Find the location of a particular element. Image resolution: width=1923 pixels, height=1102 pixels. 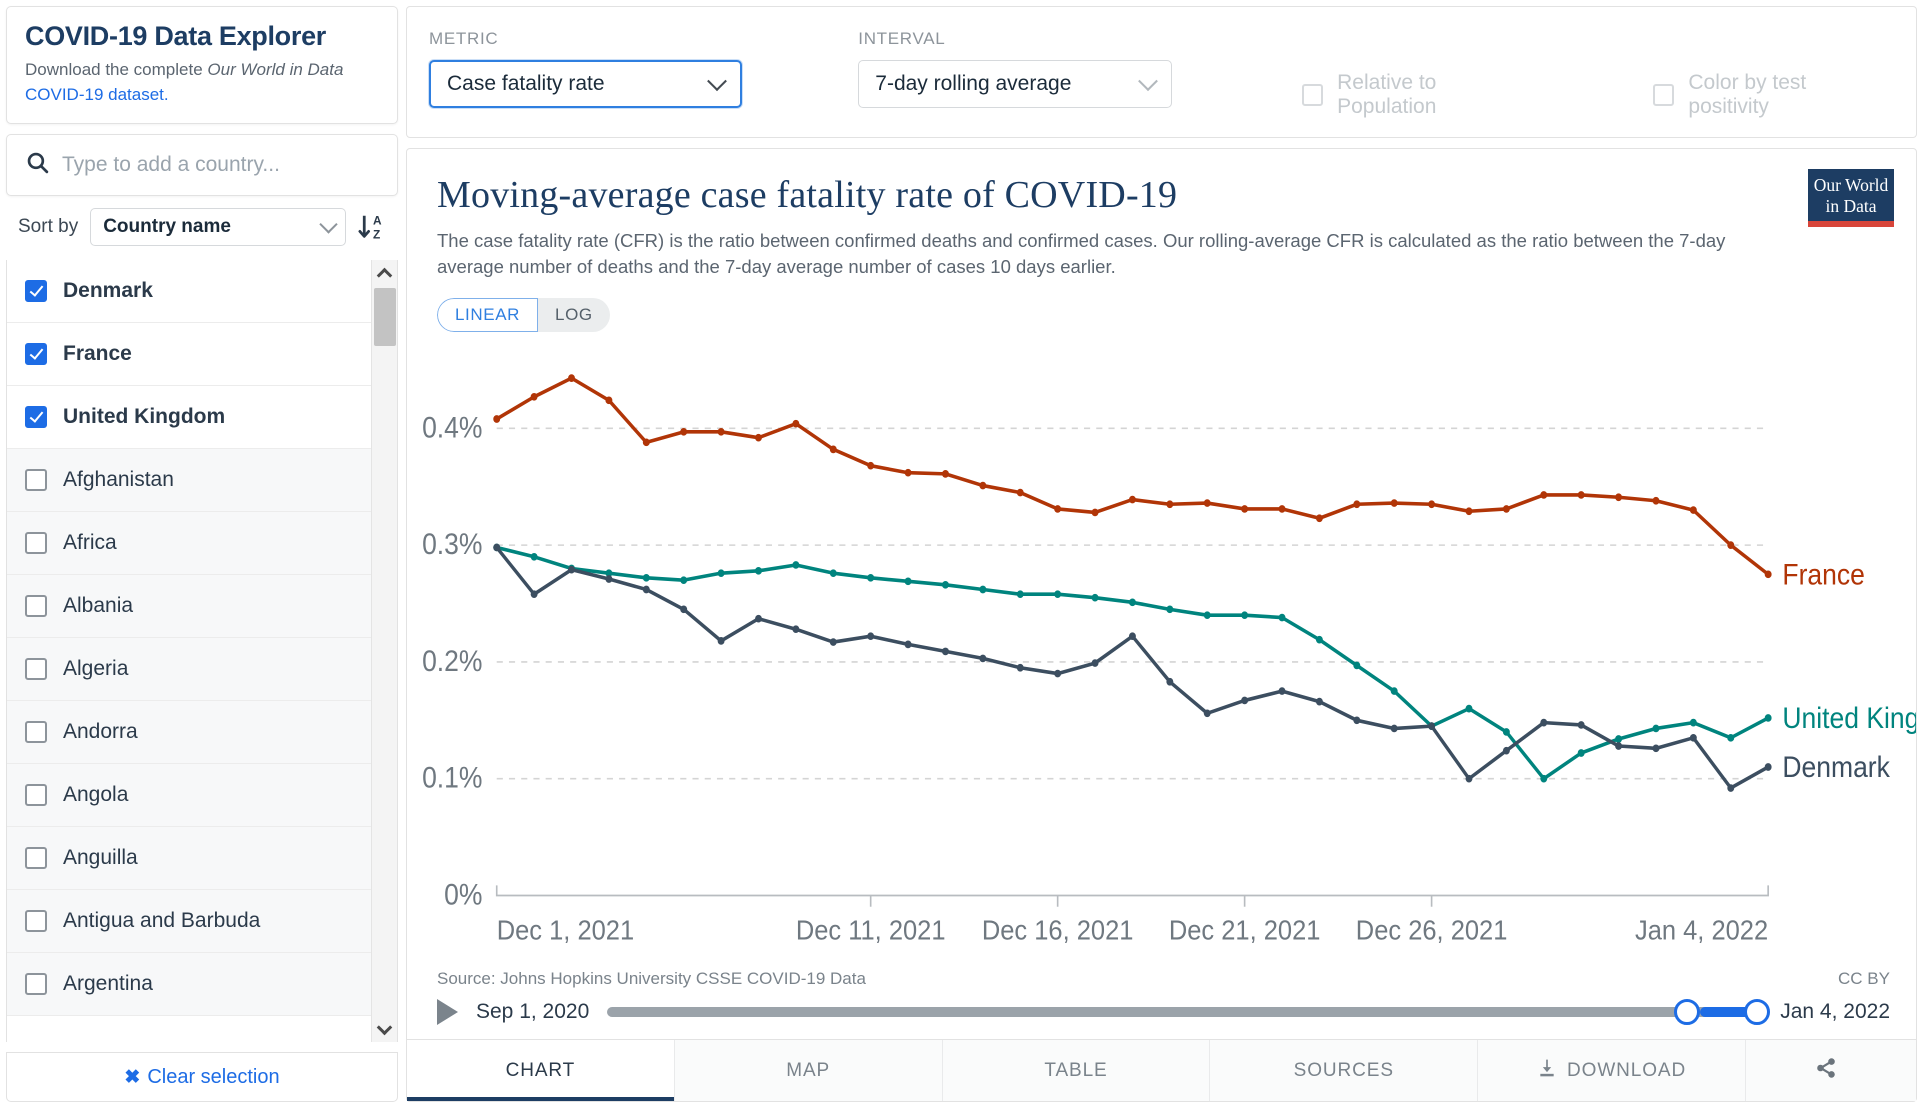

country-name-label: Antigua and Barbuda is located at coordinates (162, 921).